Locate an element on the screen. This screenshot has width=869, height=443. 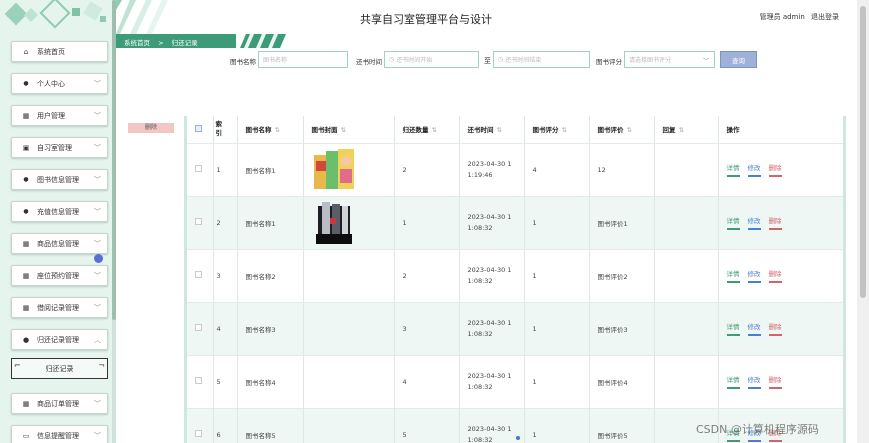
column-header-cover: 图书封面 ⇅ is located at coordinates (349, 130).